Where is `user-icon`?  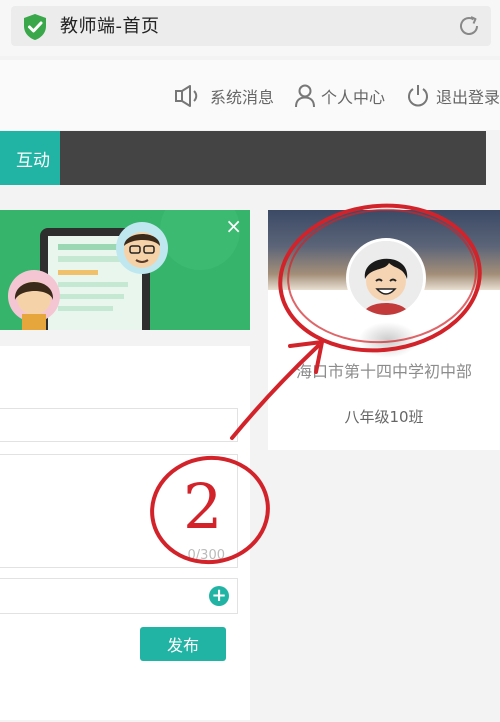 user-icon is located at coordinates (304, 96).